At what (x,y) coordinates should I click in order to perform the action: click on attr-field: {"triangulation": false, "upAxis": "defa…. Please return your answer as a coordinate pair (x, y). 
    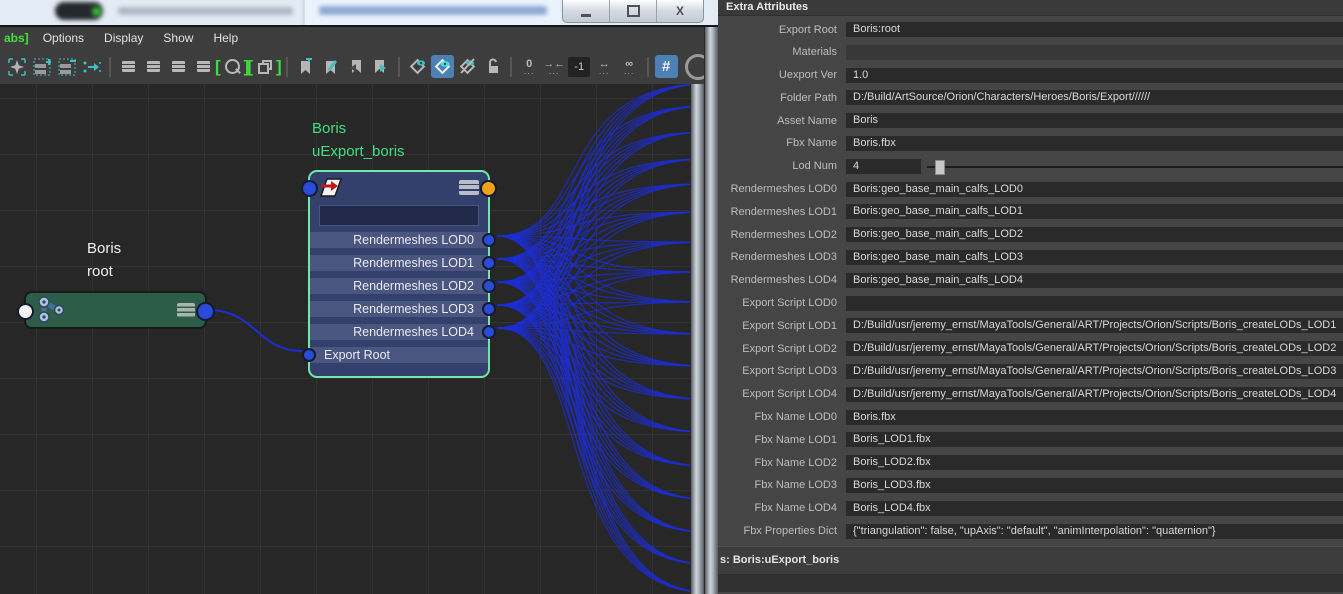
    Looking at the image, I should click on (1094, 531).